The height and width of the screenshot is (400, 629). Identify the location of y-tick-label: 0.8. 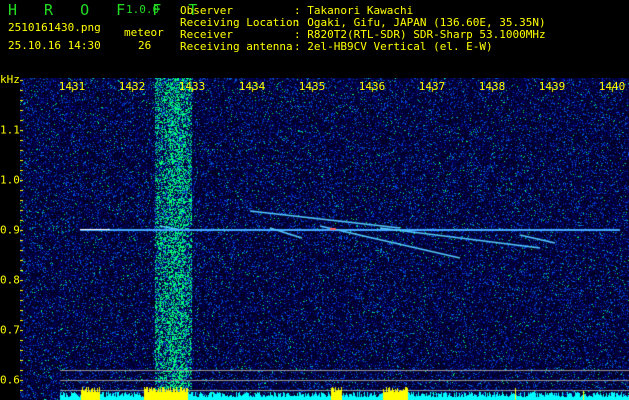
(10, 280).